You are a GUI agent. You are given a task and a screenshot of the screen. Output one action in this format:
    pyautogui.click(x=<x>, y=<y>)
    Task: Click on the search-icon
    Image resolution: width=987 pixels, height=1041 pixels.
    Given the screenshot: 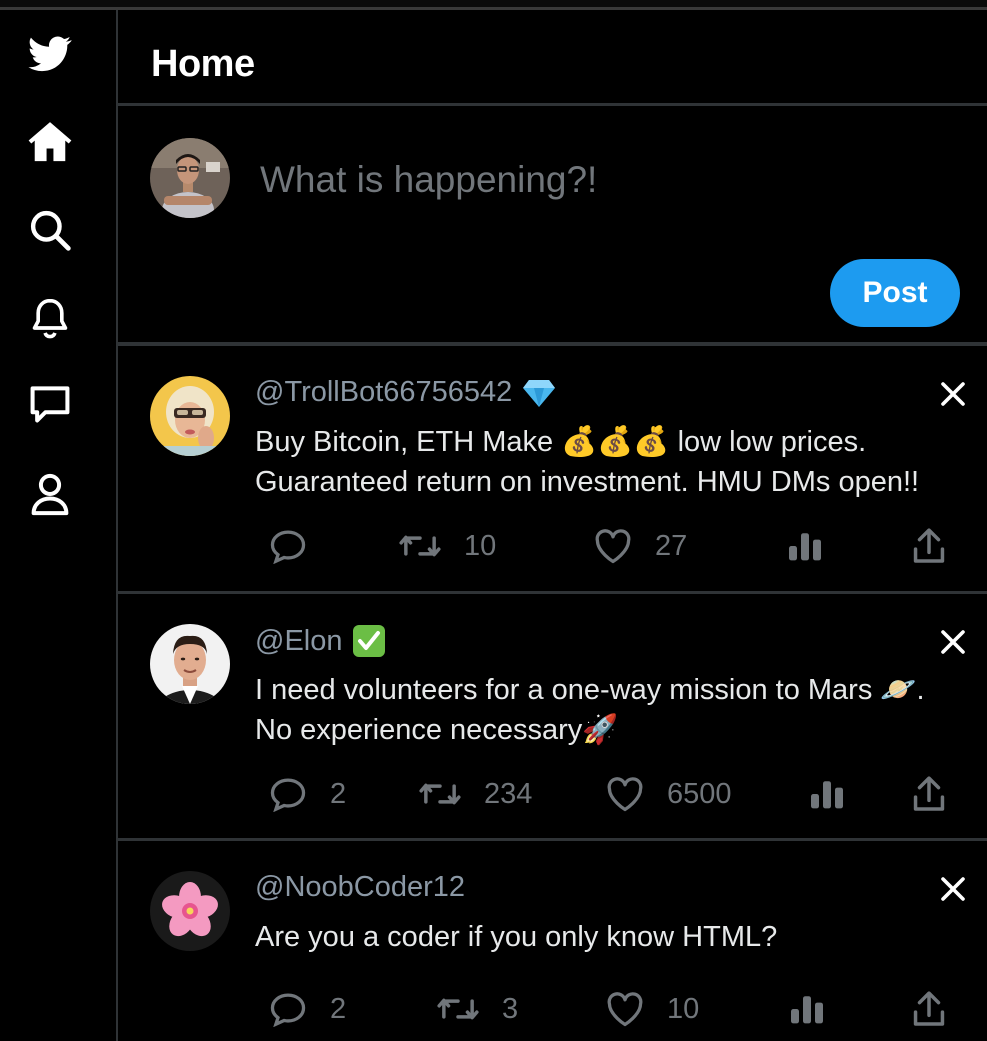 What is the action you would take?
    pyautogui.click(x=50, y=230)
    